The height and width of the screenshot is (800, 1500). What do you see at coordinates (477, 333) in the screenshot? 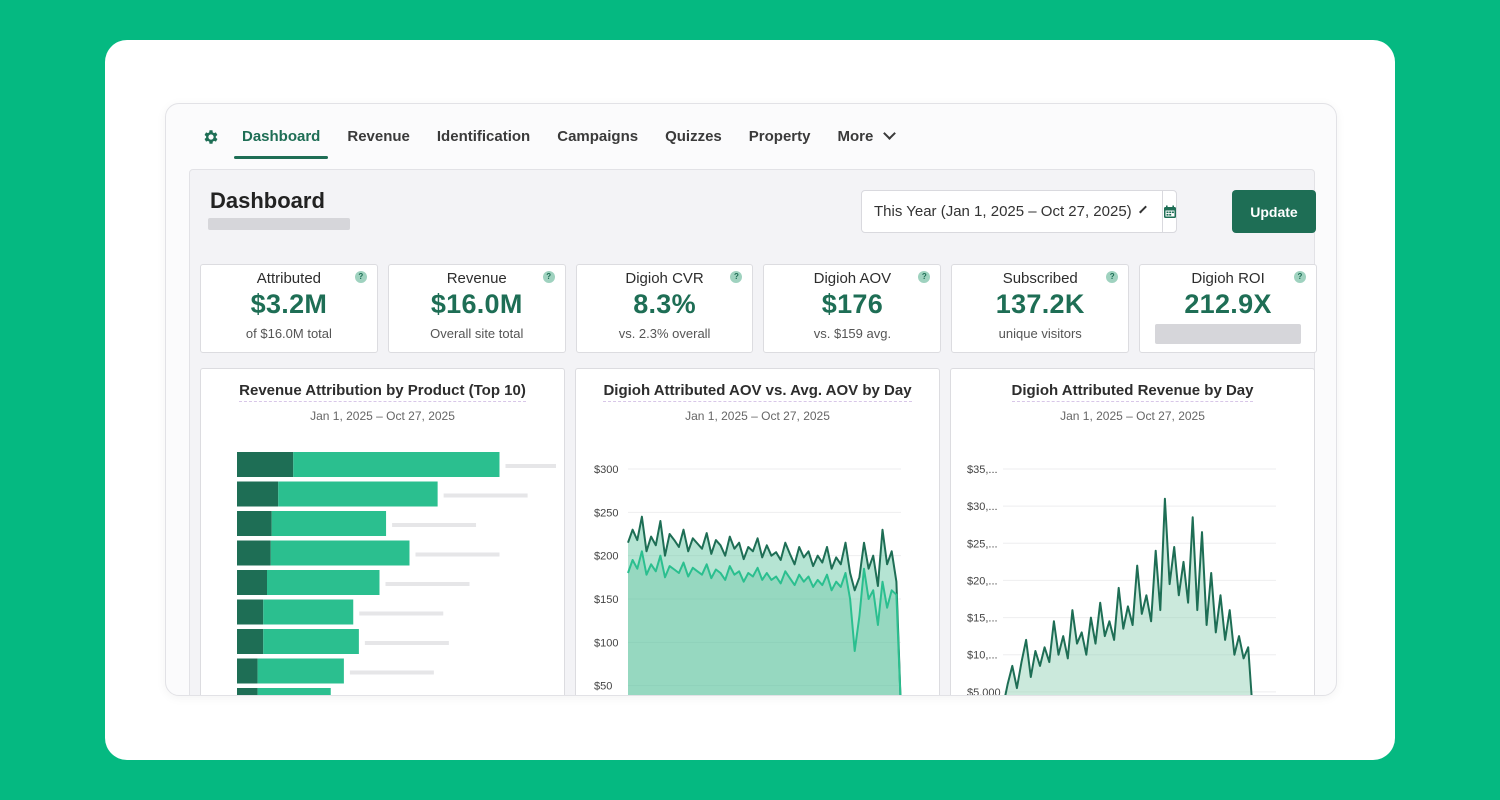
I see `kpi-sub: Overall site total` at bounding box center [477, 333].